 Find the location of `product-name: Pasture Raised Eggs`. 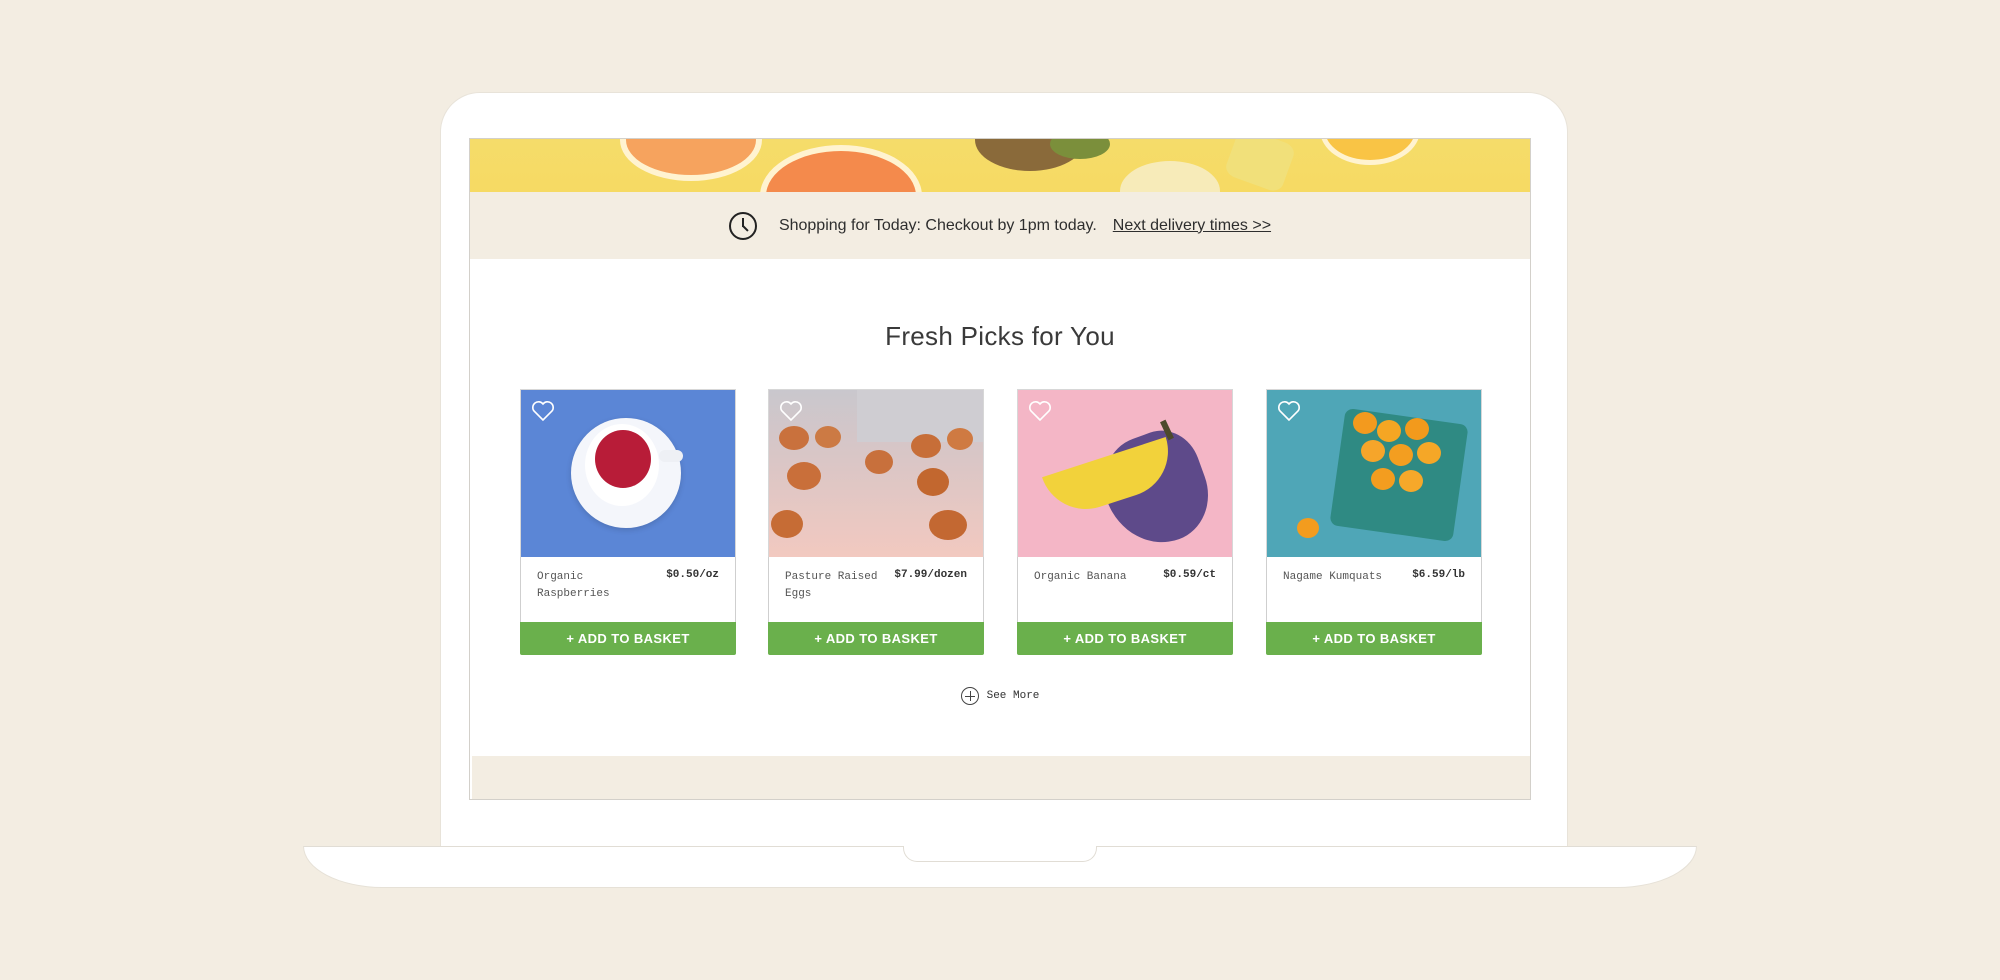

product-name: Pasture Raised Eggs is located at coordinates (831, 585).